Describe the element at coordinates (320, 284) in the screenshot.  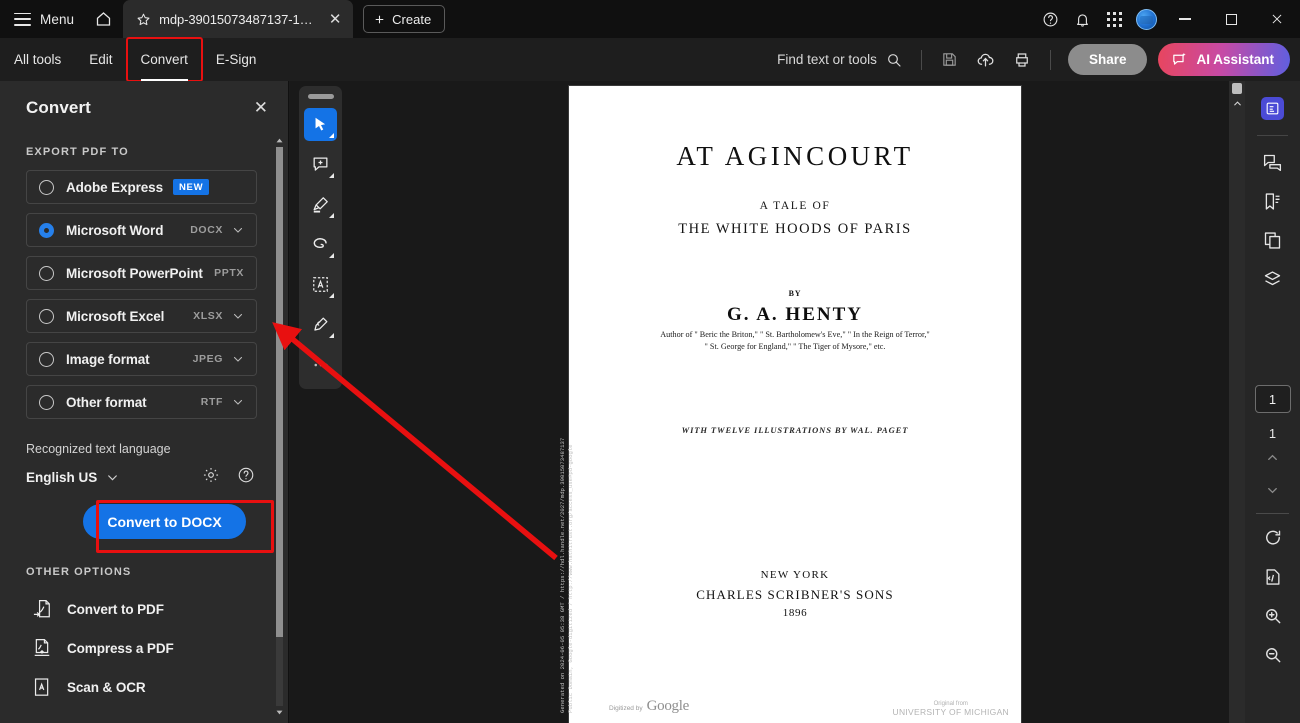
I see `text-box-tool` at that location.